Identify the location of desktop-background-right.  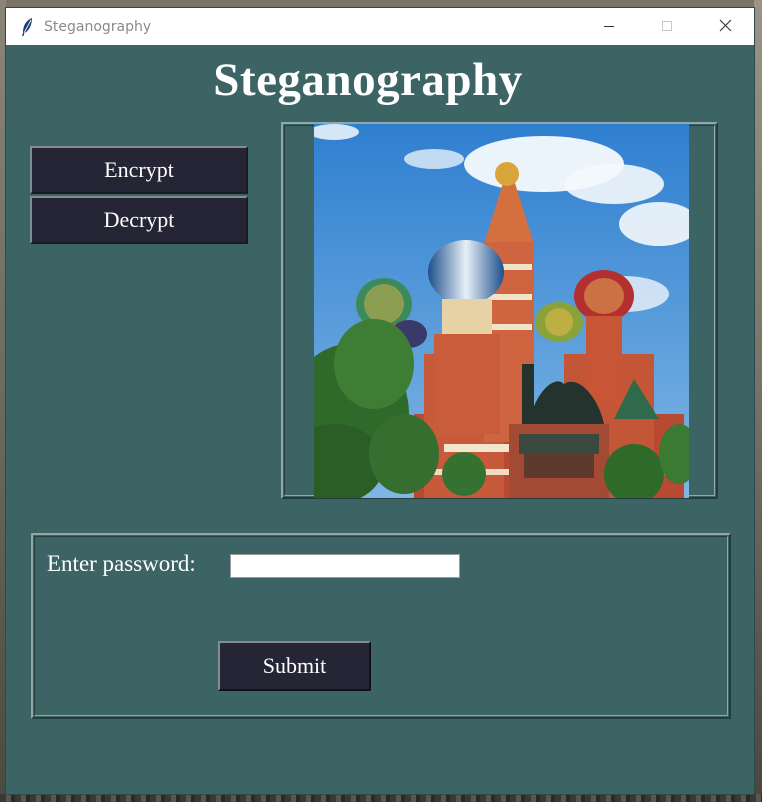
(758, 401).